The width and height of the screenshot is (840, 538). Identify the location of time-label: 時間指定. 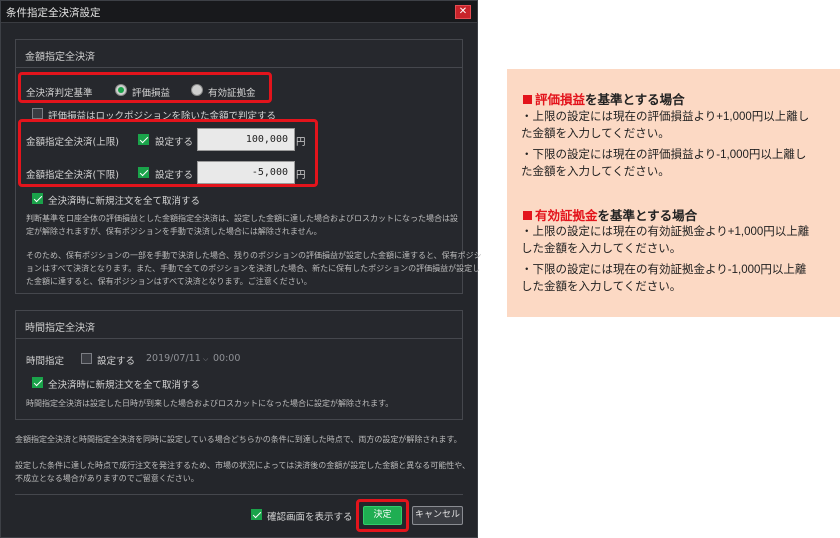
(45, 361).